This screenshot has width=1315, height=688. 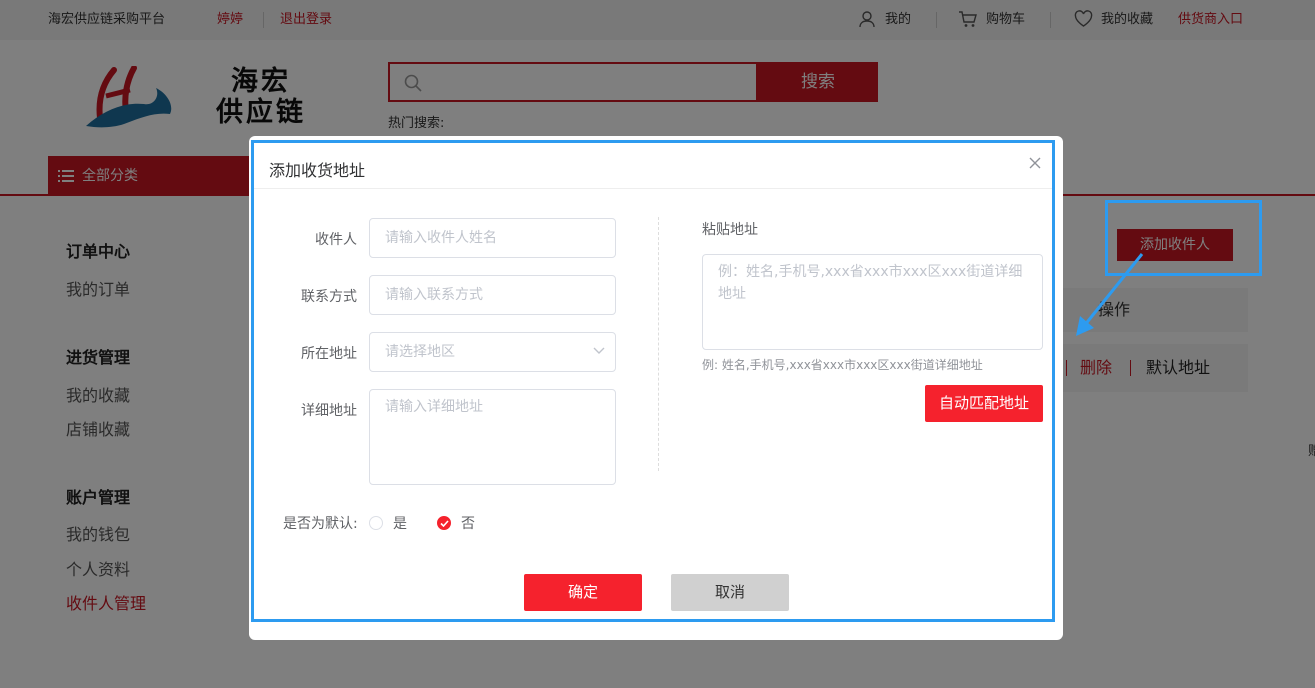 What do you see at coordinates (400, 523) in the screenshot?
I see `default-yes-label: 是` at bounding box center [400, 523].